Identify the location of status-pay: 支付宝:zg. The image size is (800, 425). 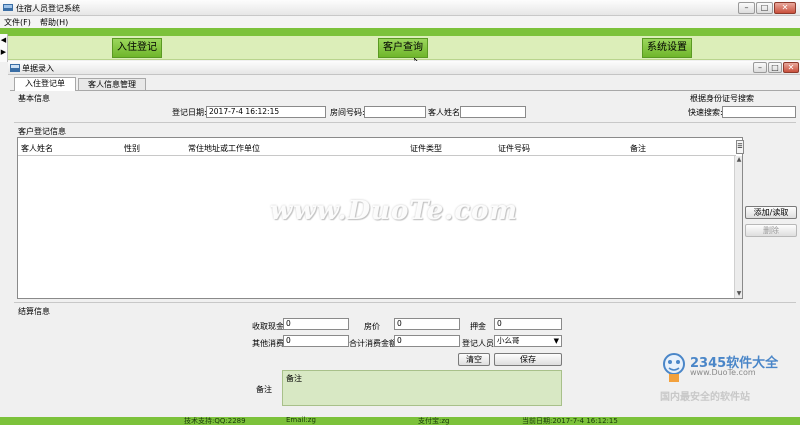
(434, 421).